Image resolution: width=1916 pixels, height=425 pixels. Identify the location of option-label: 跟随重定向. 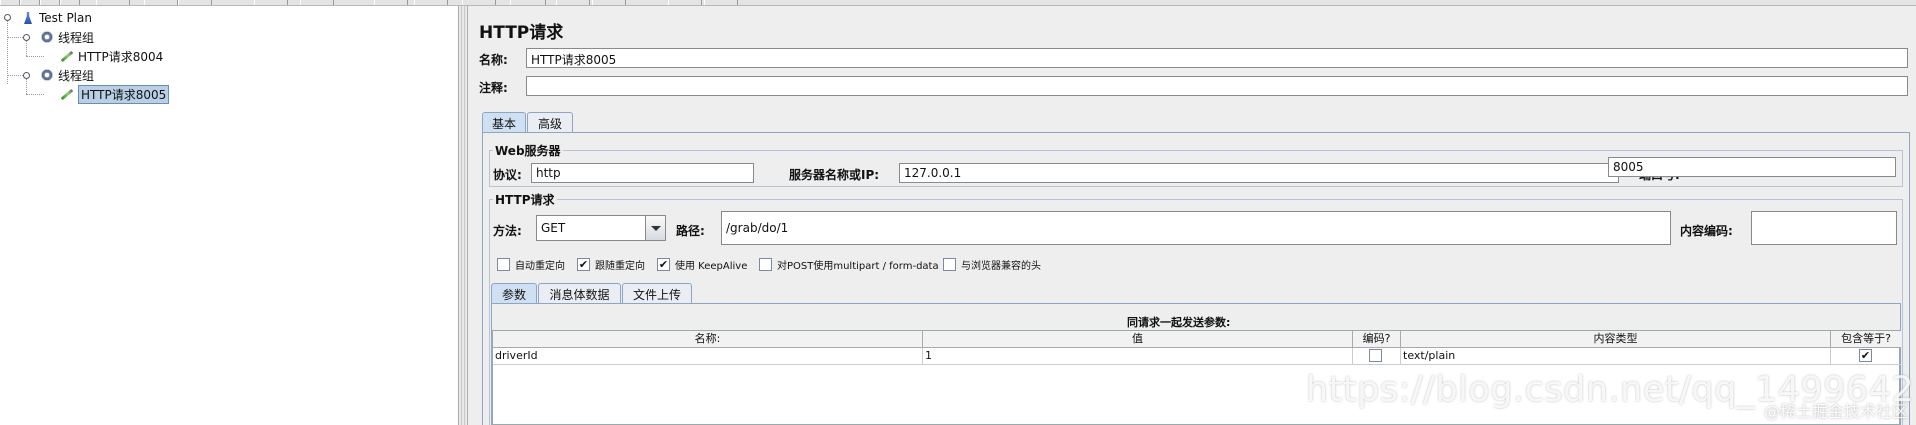
(620, 266).